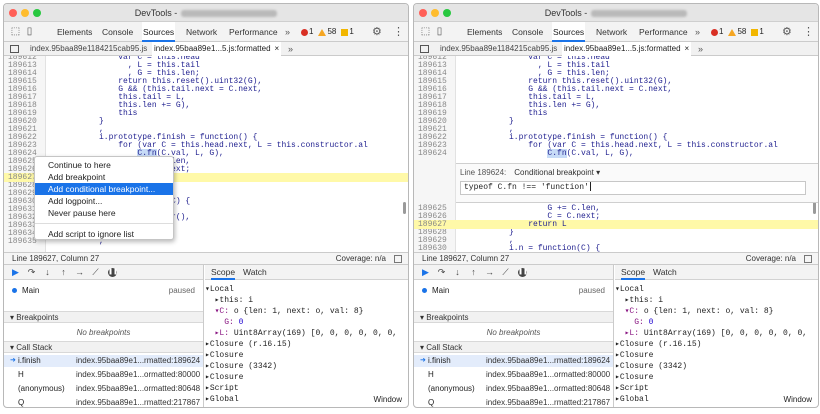  I want to click on more-options-icon: ⋮, so click(398, 31).